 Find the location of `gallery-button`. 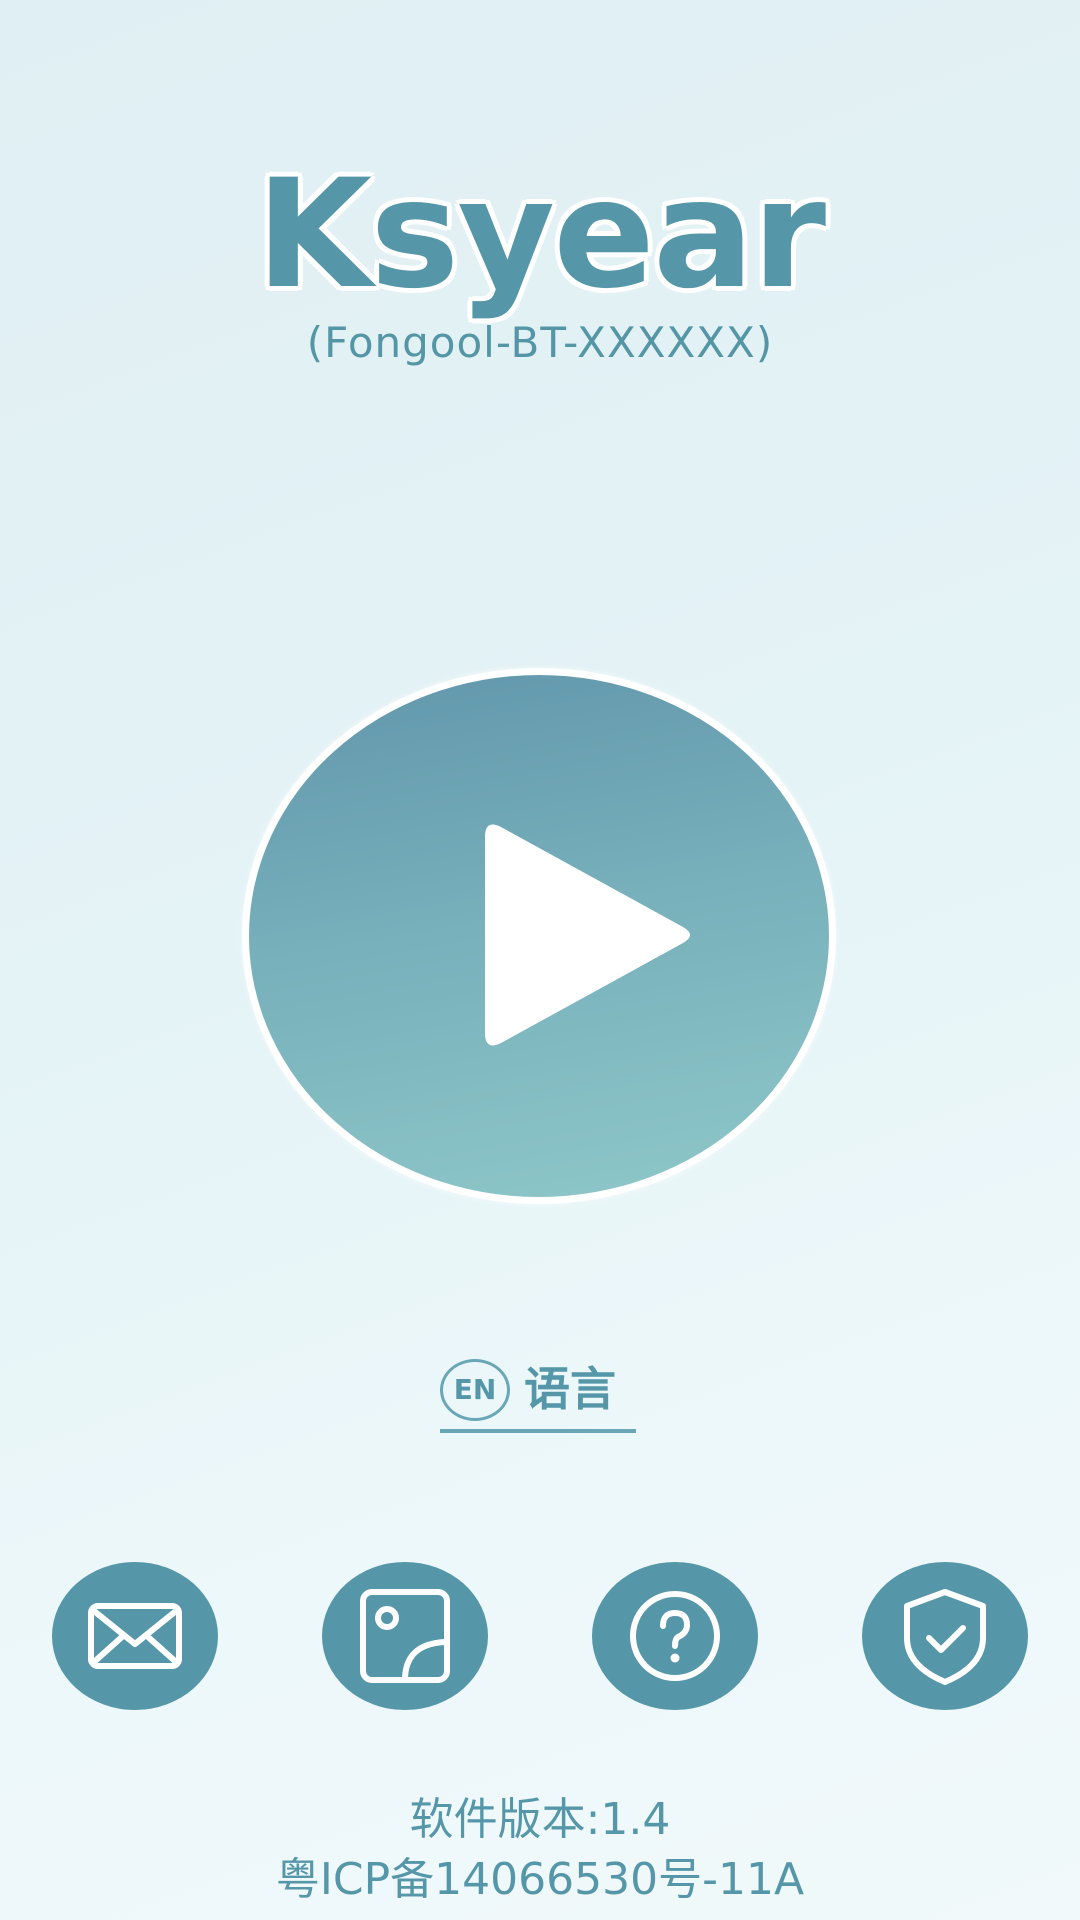

gallery-button is located at coordinates (405, 1636).